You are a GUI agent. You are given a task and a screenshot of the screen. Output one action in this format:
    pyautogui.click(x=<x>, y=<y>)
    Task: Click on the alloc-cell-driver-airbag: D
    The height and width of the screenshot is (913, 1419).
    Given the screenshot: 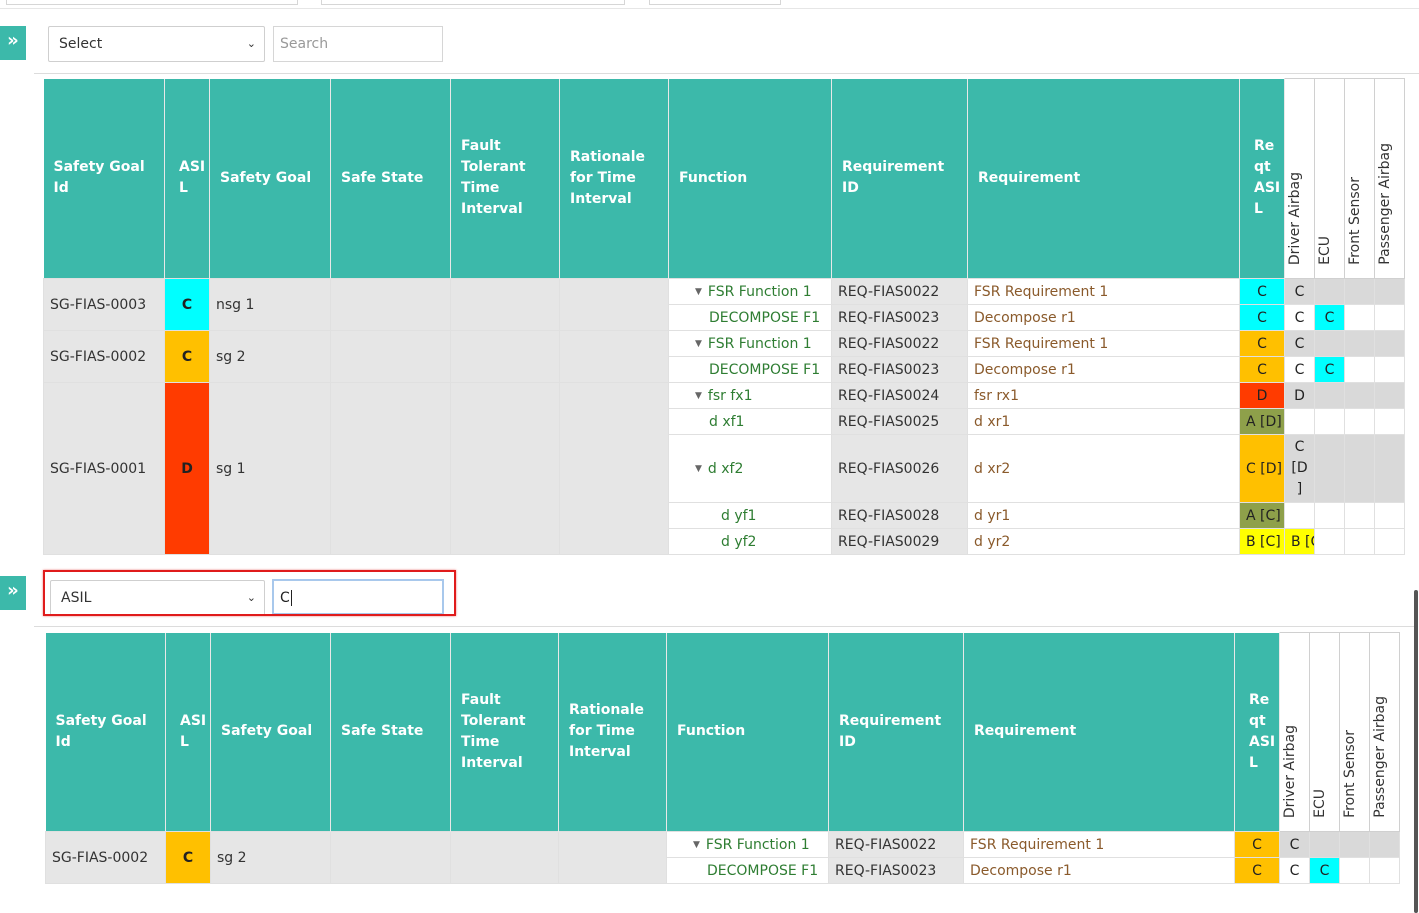 What is the action you would take?
    pyautogui.click(x=1299, y=395)
    